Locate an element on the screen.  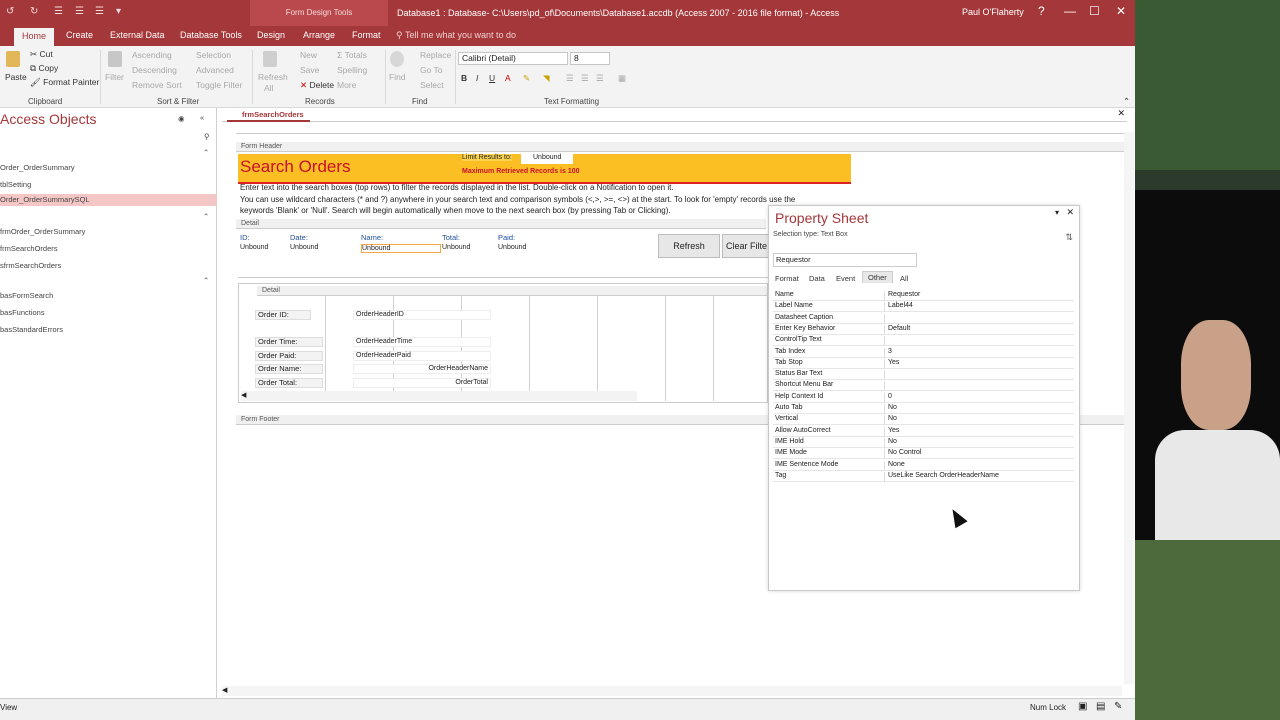
object-selector: Requestor is located at coordinates (845, 260).